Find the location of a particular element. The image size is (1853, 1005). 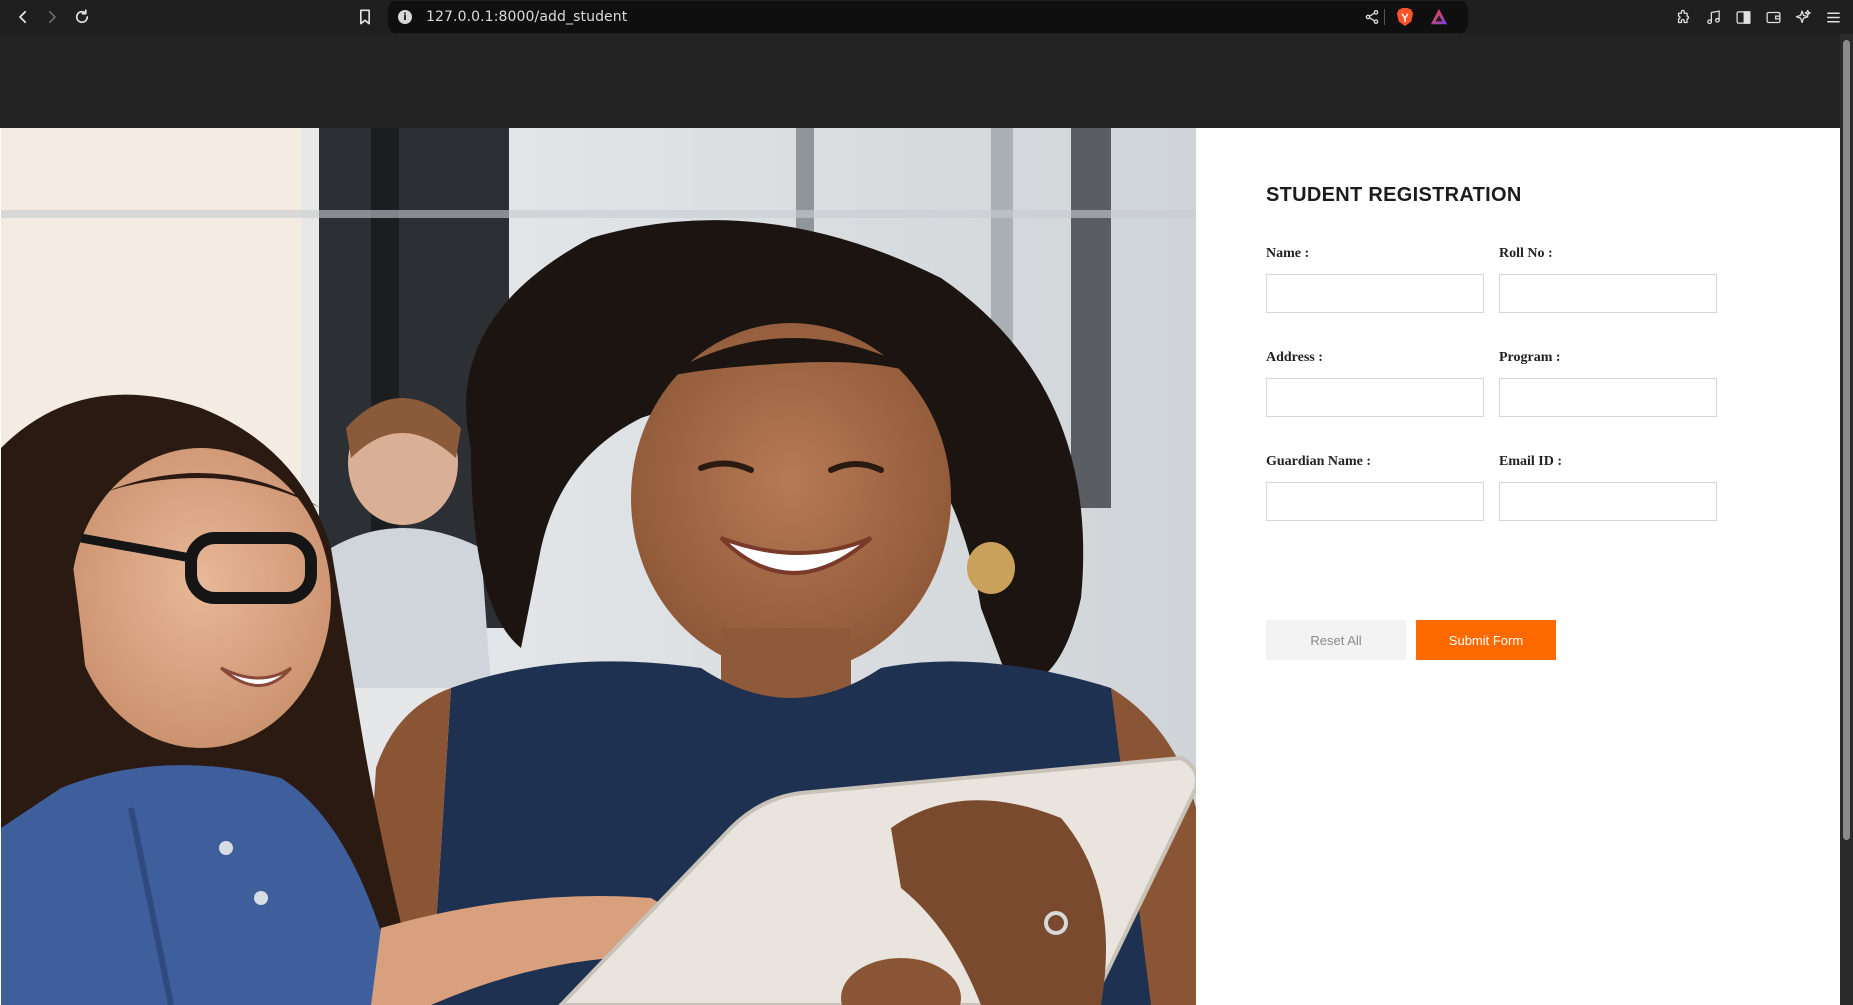

site-info-icon: i is located at coordinates (405, 17).